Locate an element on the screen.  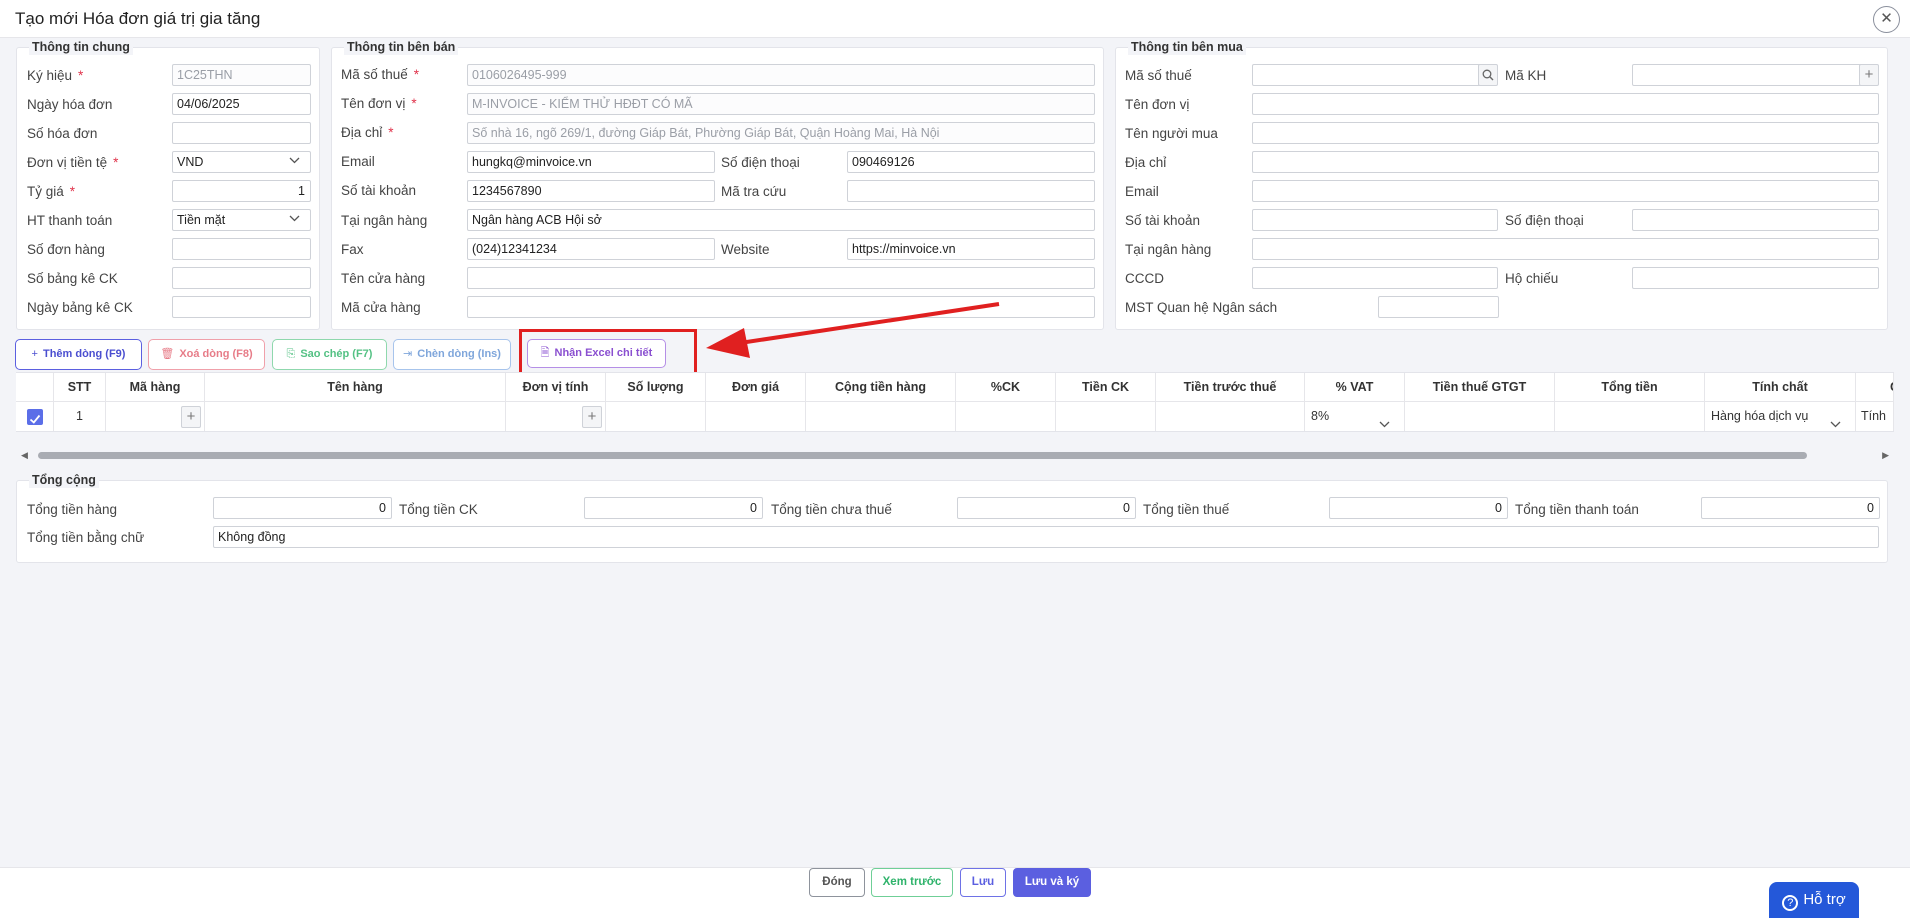
seller-phone-label: Số điện thoại is located at coordinates (760, 162).